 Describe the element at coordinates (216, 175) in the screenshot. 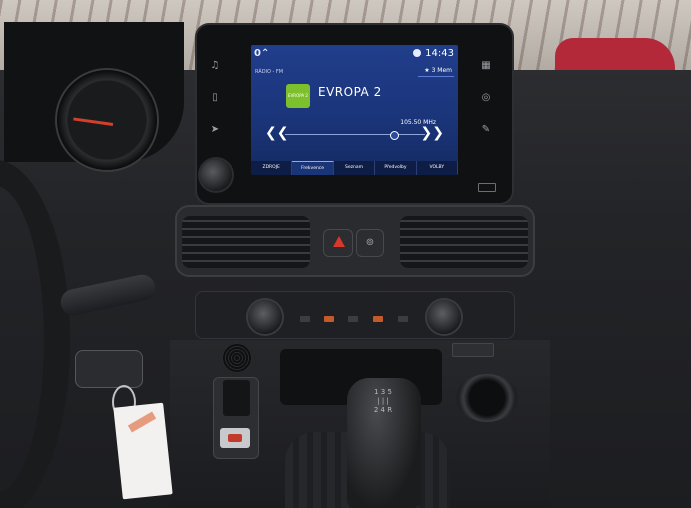

I see `volume-knob` at that location.